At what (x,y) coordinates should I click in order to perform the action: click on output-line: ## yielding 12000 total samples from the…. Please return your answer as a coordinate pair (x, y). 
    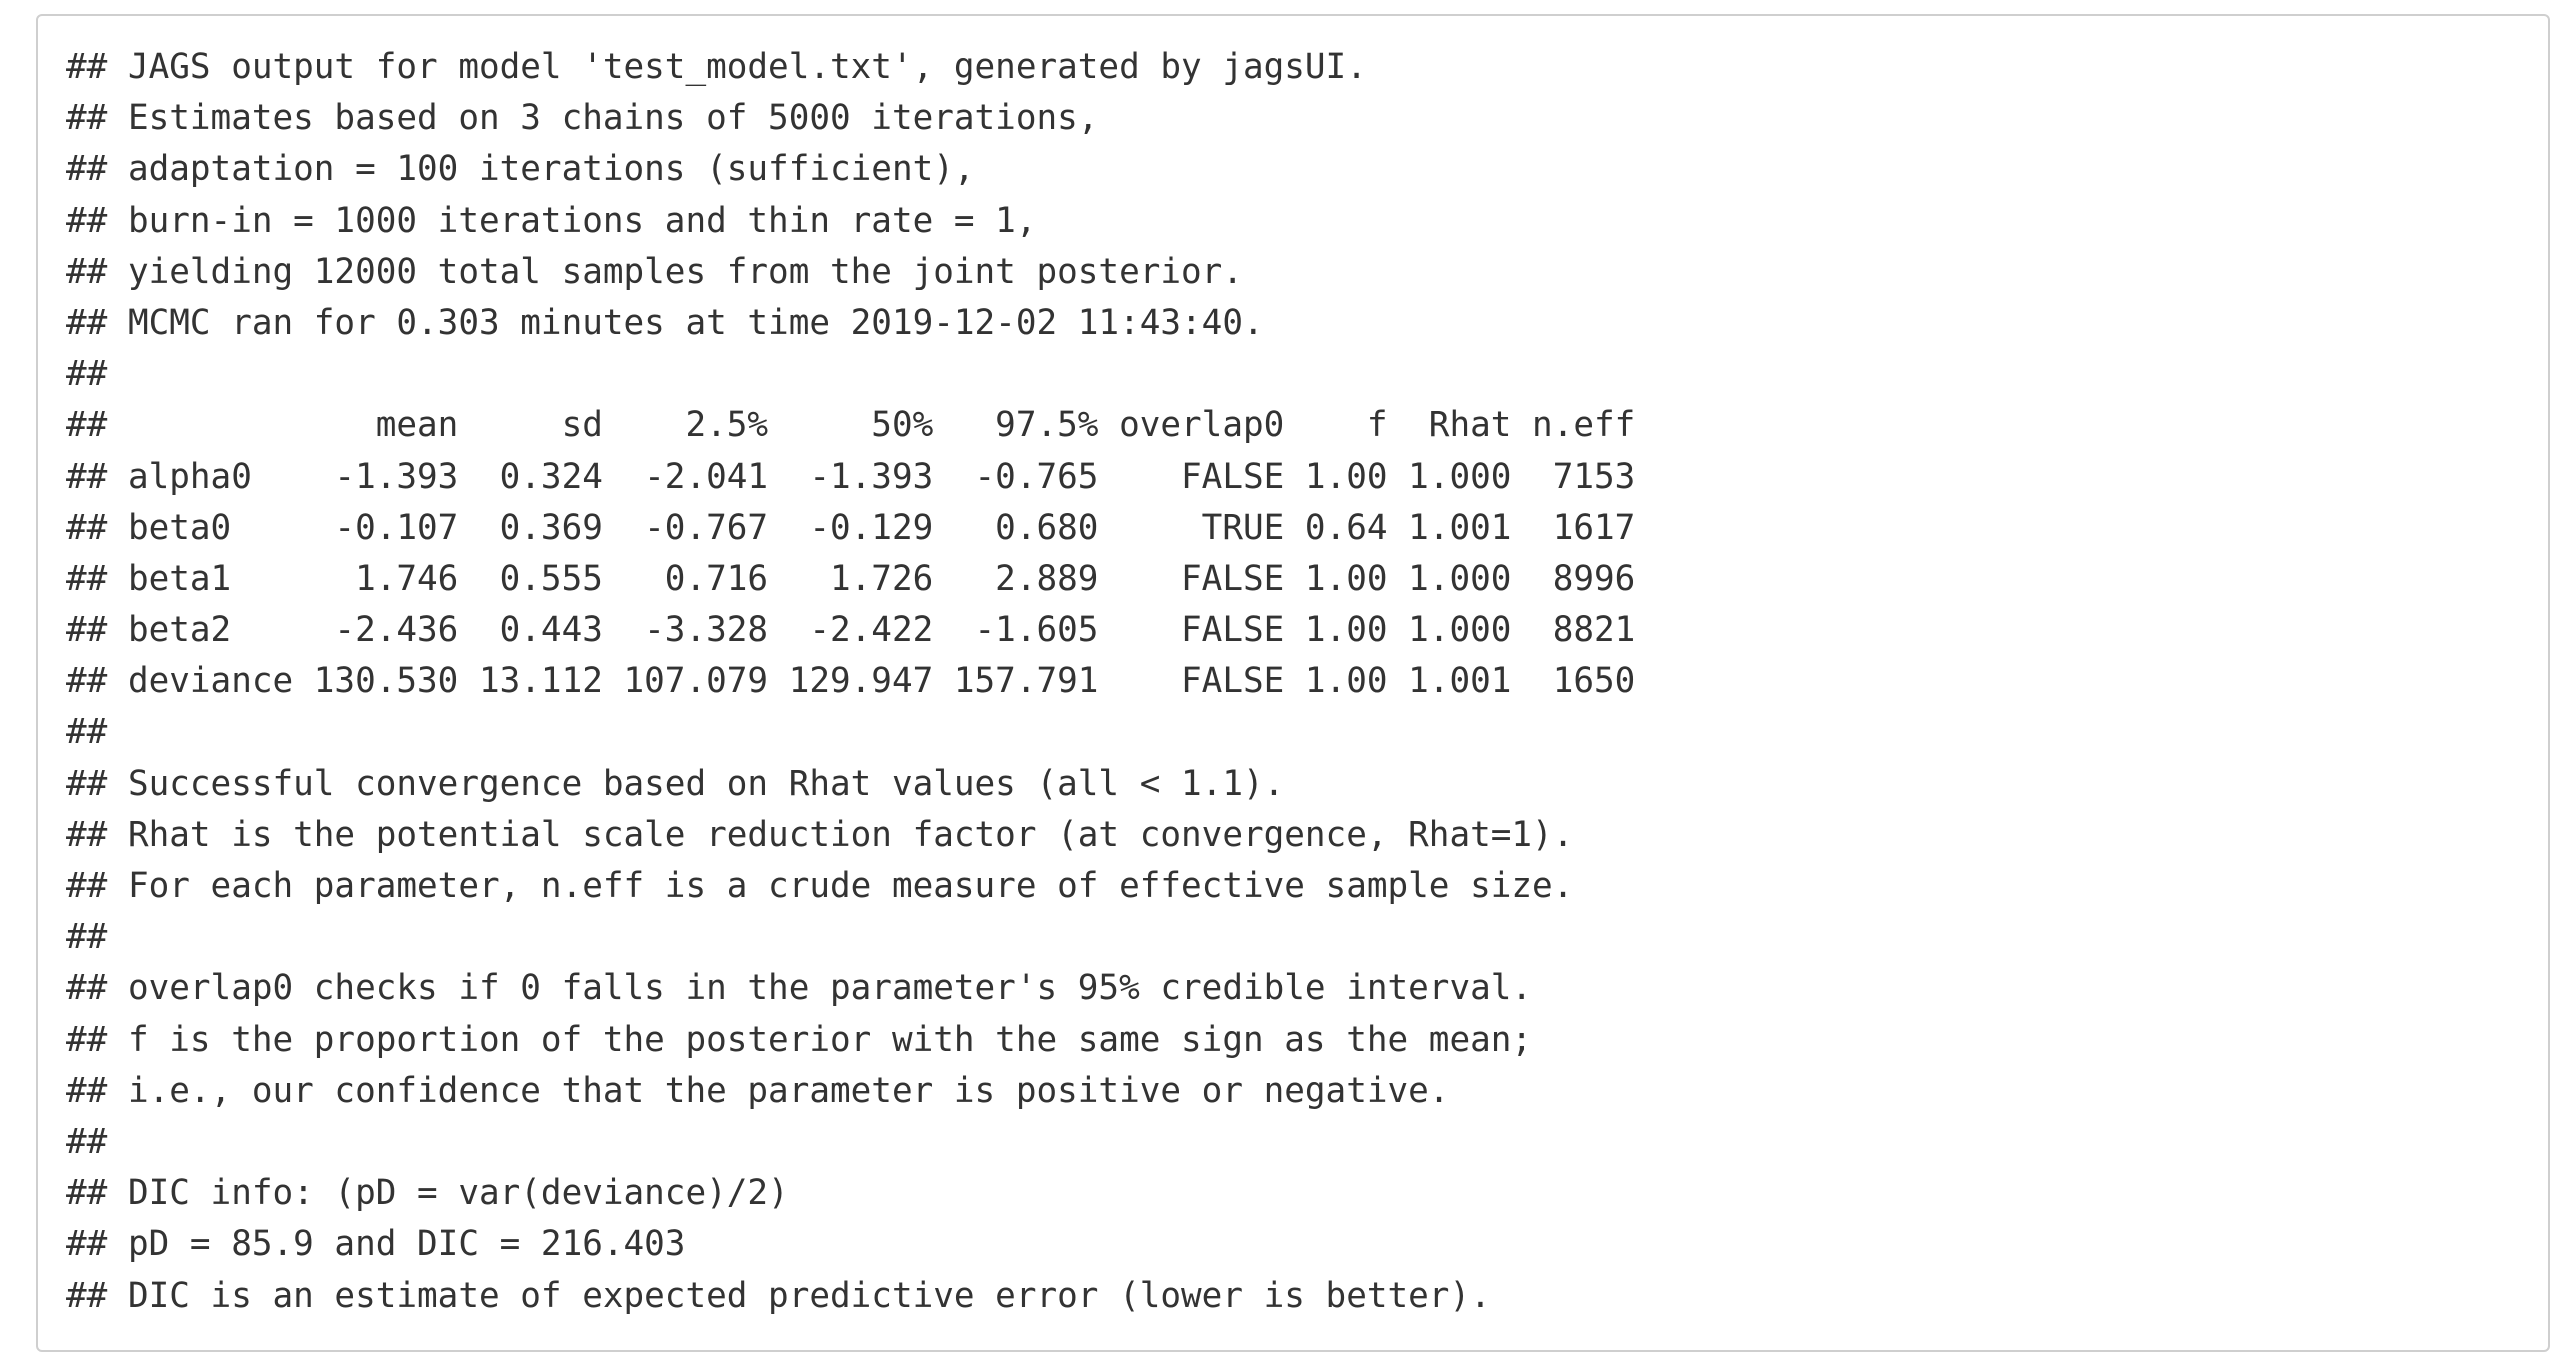
    Looking at the image, I should click on (654, 271).